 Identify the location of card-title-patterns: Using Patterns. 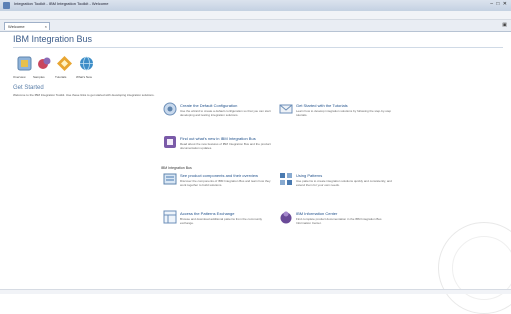
(309, 175).